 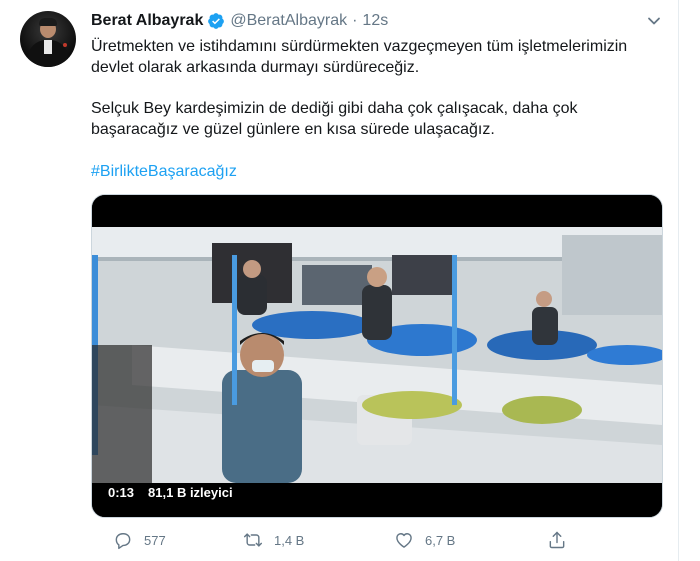 What do you see at coordinates (147, 21) in the screenshot?
I see `display-name: Berat Albayrak` at bounding box center [147, 21].